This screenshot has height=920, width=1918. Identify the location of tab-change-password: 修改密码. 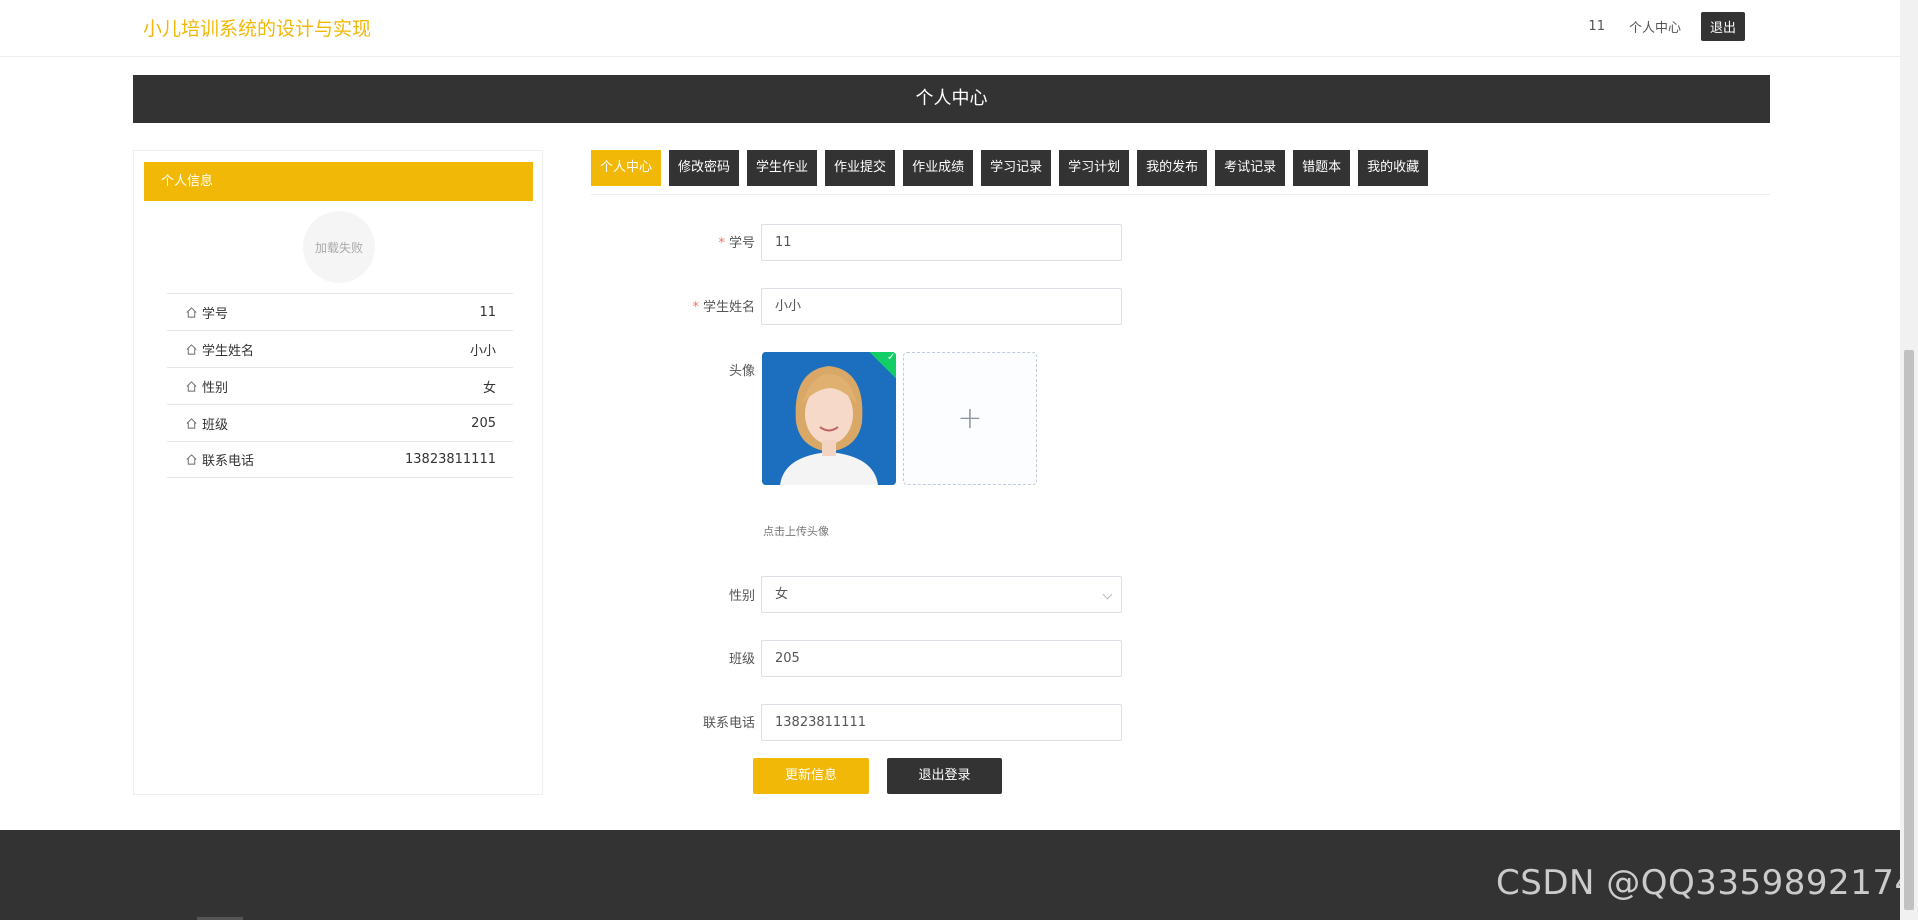
(704, 168).